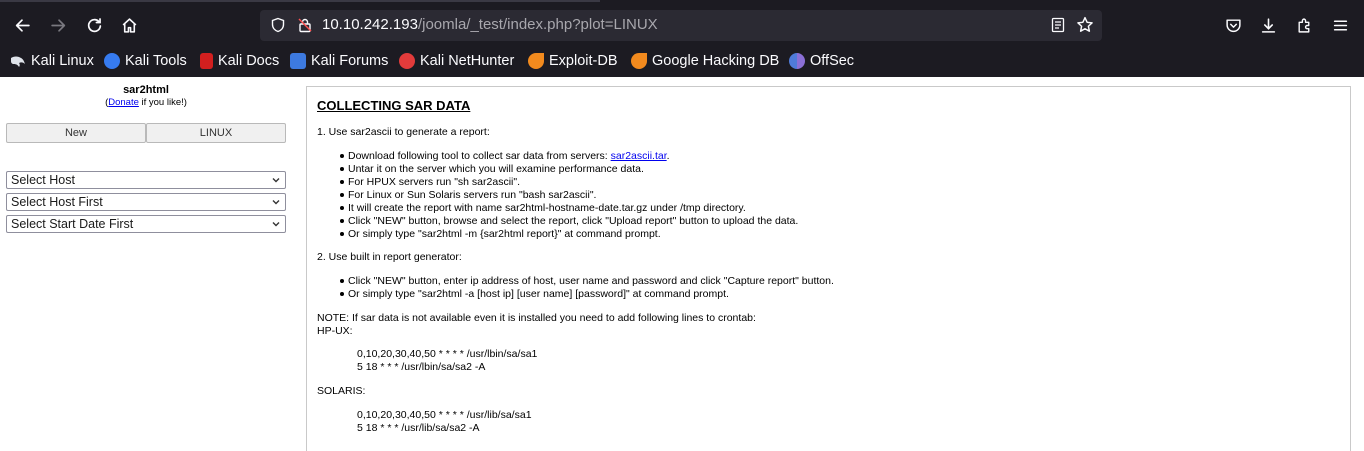 The image size is (1364, 451). I want to click on page-title: COLLECTING SAR DATA, so click(394, 105).